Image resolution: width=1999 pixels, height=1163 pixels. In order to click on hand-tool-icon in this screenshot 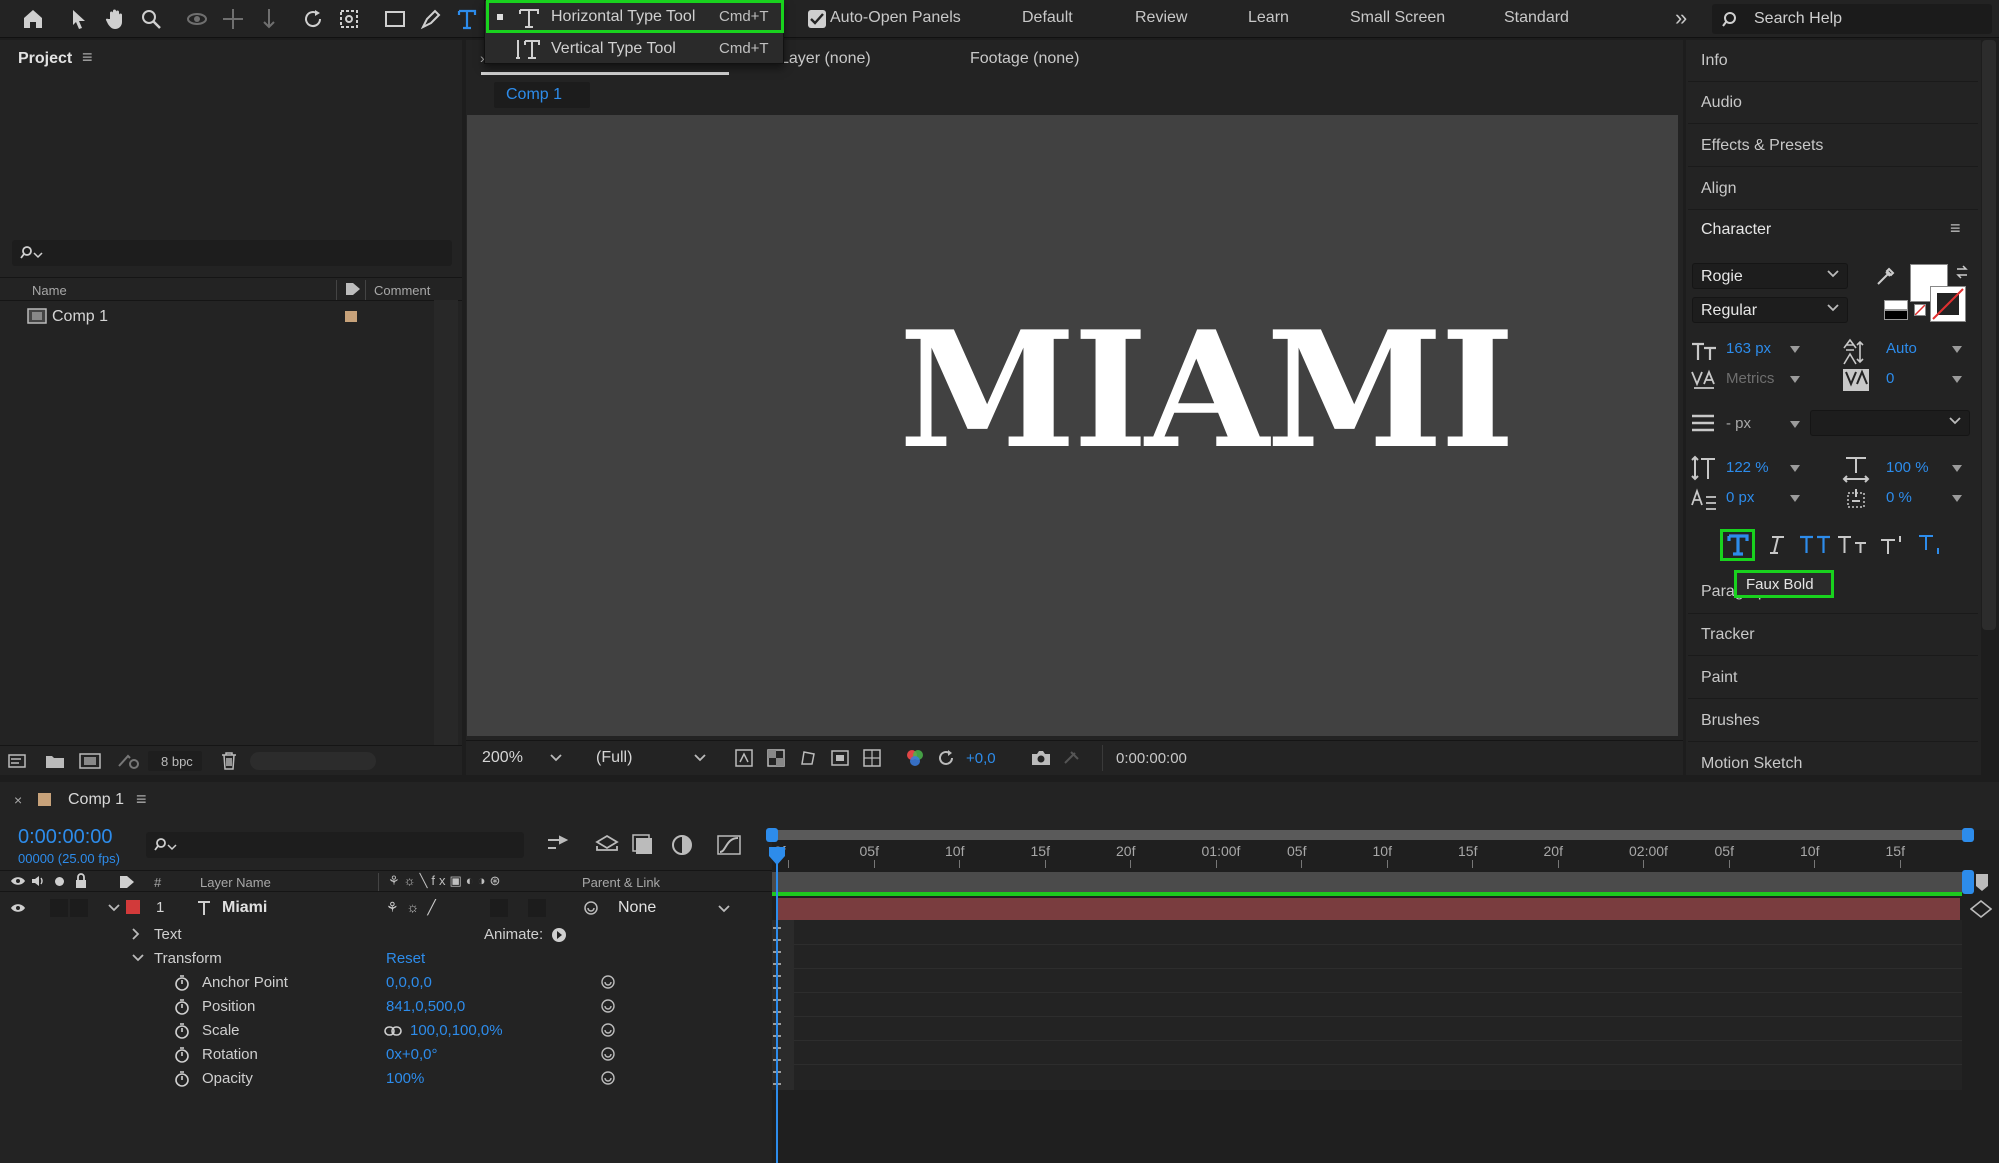, I will do `click(115, 19)`.